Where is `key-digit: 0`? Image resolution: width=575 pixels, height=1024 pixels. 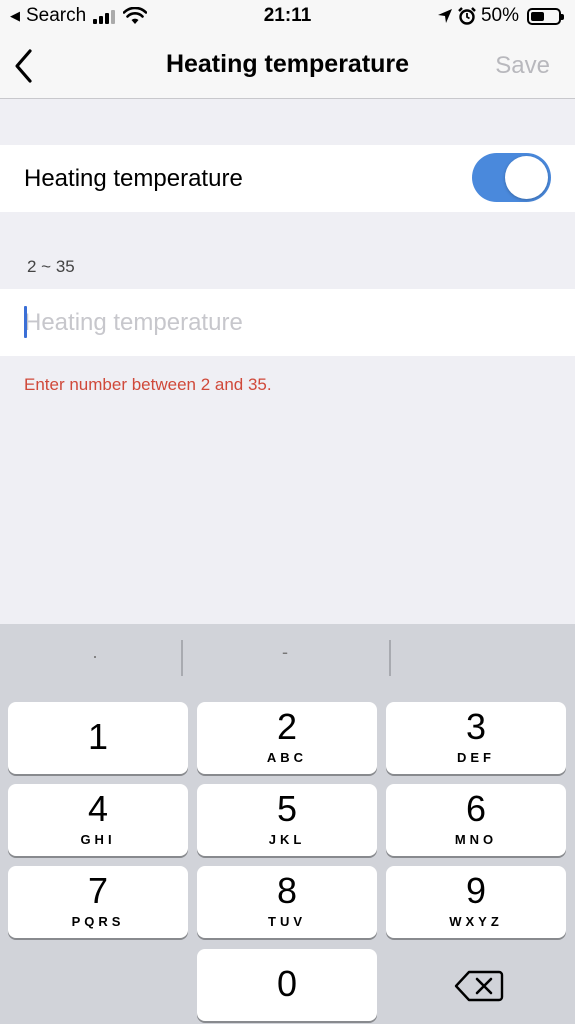
key-digit: 0 is located at coordinates (287, 983).